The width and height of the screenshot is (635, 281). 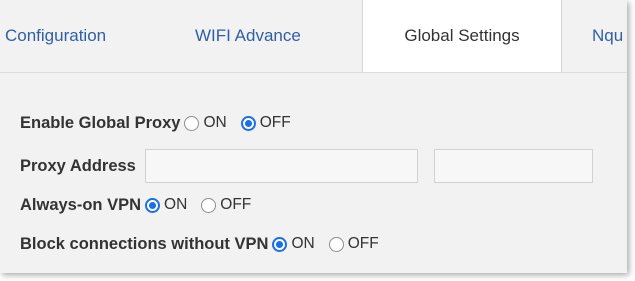 What do you see at coordinates (275, 122) in the screenshot?
I see `global-proxy-off-label: OFF` at bounding box center [275, 122].